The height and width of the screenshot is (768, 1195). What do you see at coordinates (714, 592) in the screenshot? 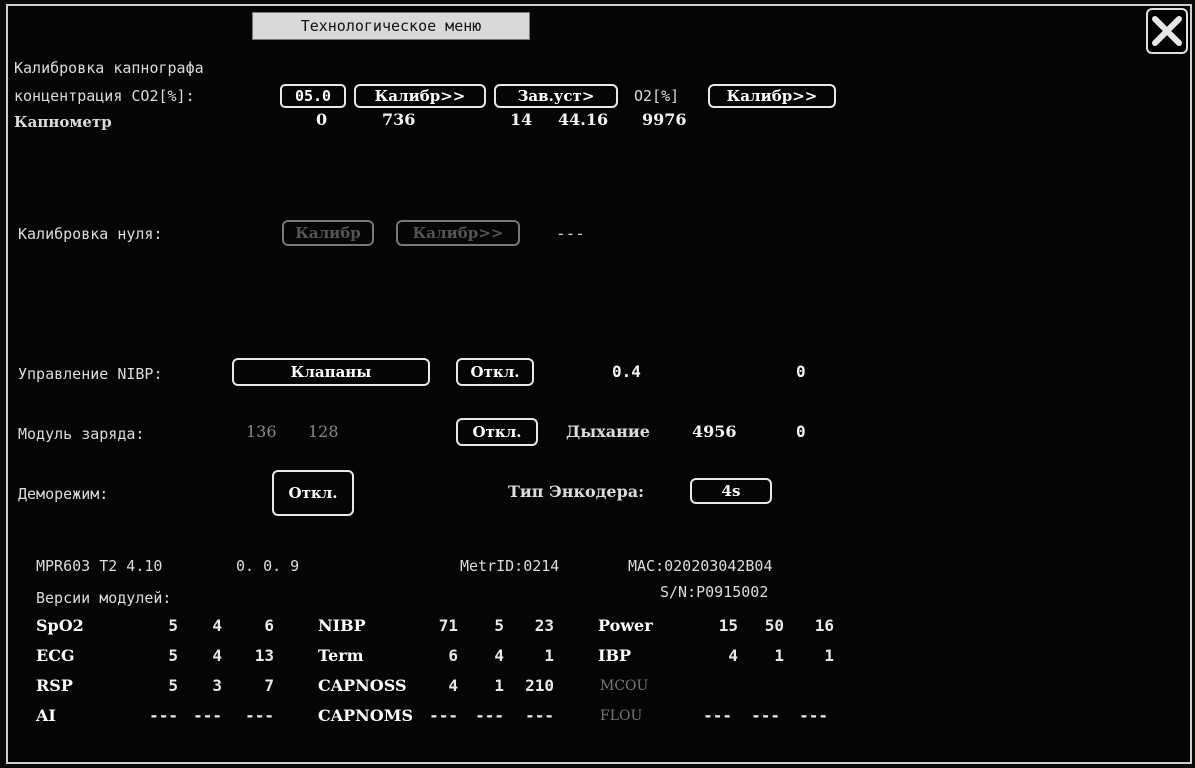
I see `serial-number: S/N:P0915002` at bounding box center [714, 592].